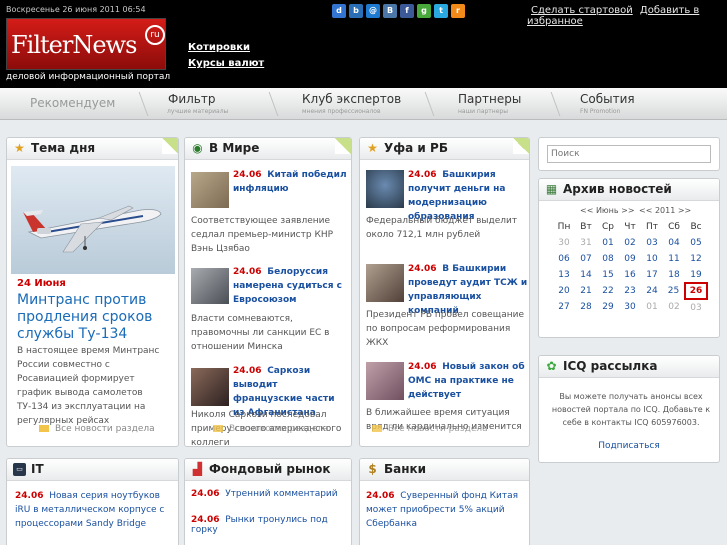 This screenshot has height=545, width=727. I want to click on panel-title: Тема дня, so click(63, 148).